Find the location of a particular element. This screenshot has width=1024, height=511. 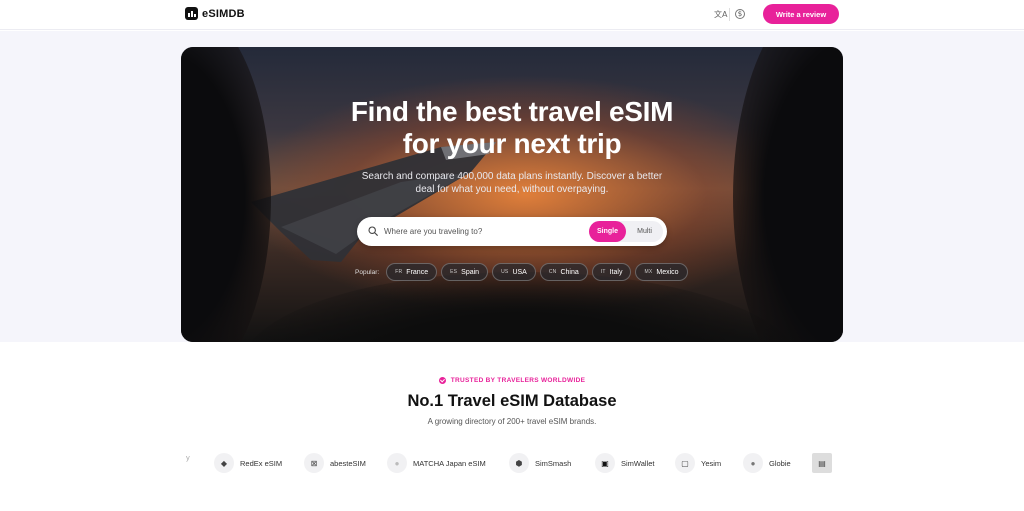

brand-item-simwallet: ▣ SimWallet is located at coordinates (624, 463).